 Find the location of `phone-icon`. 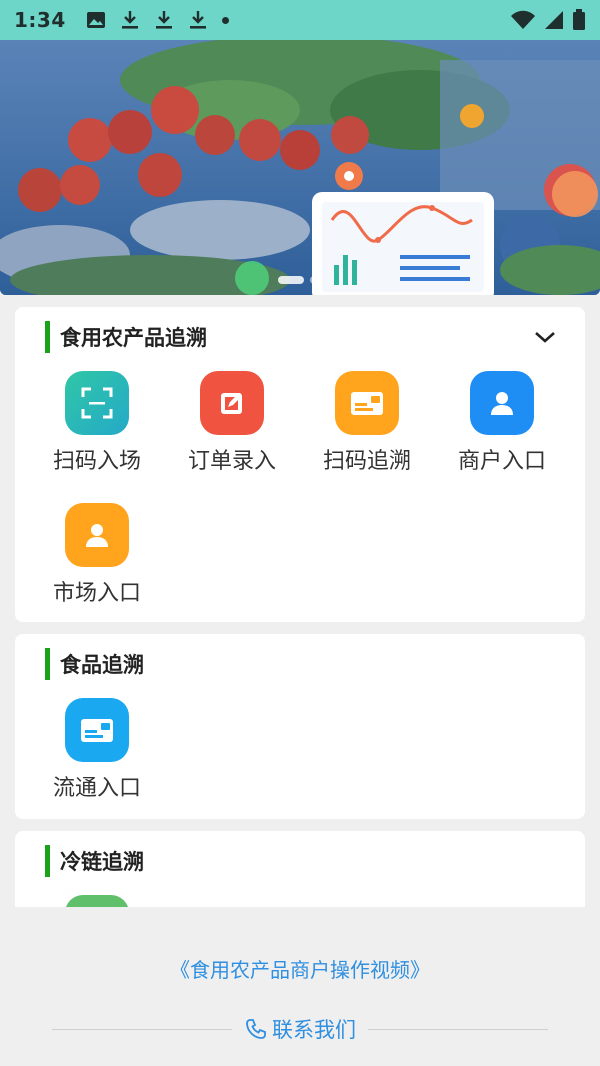

phone-icon is located at coordinates (256, 1029).